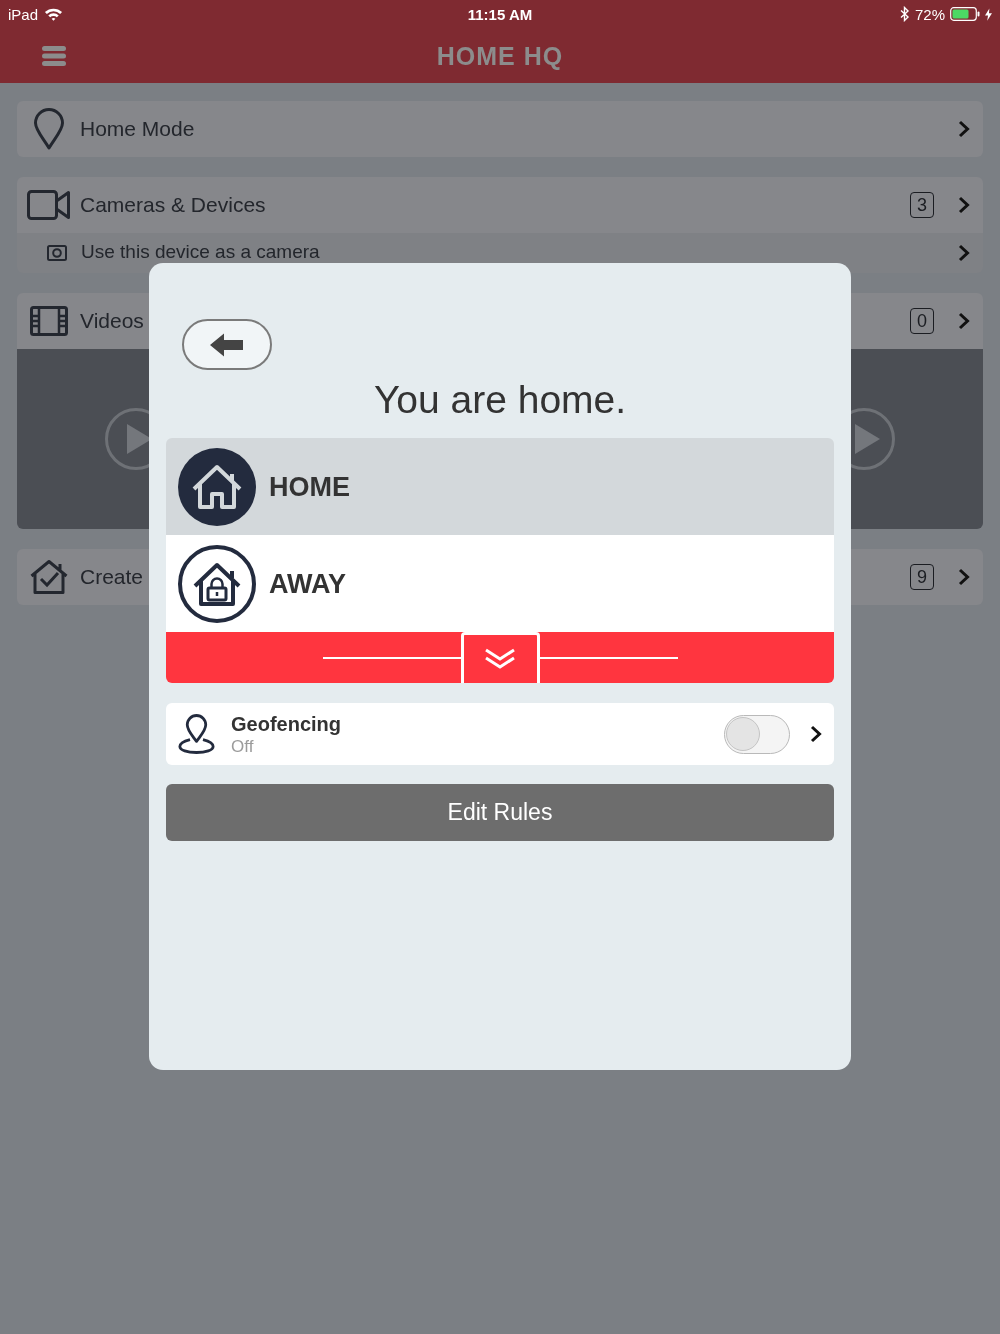 This screenshot has width=1000, height=1334. I want to click on double-chevron-down-icon, so click(500, 659).